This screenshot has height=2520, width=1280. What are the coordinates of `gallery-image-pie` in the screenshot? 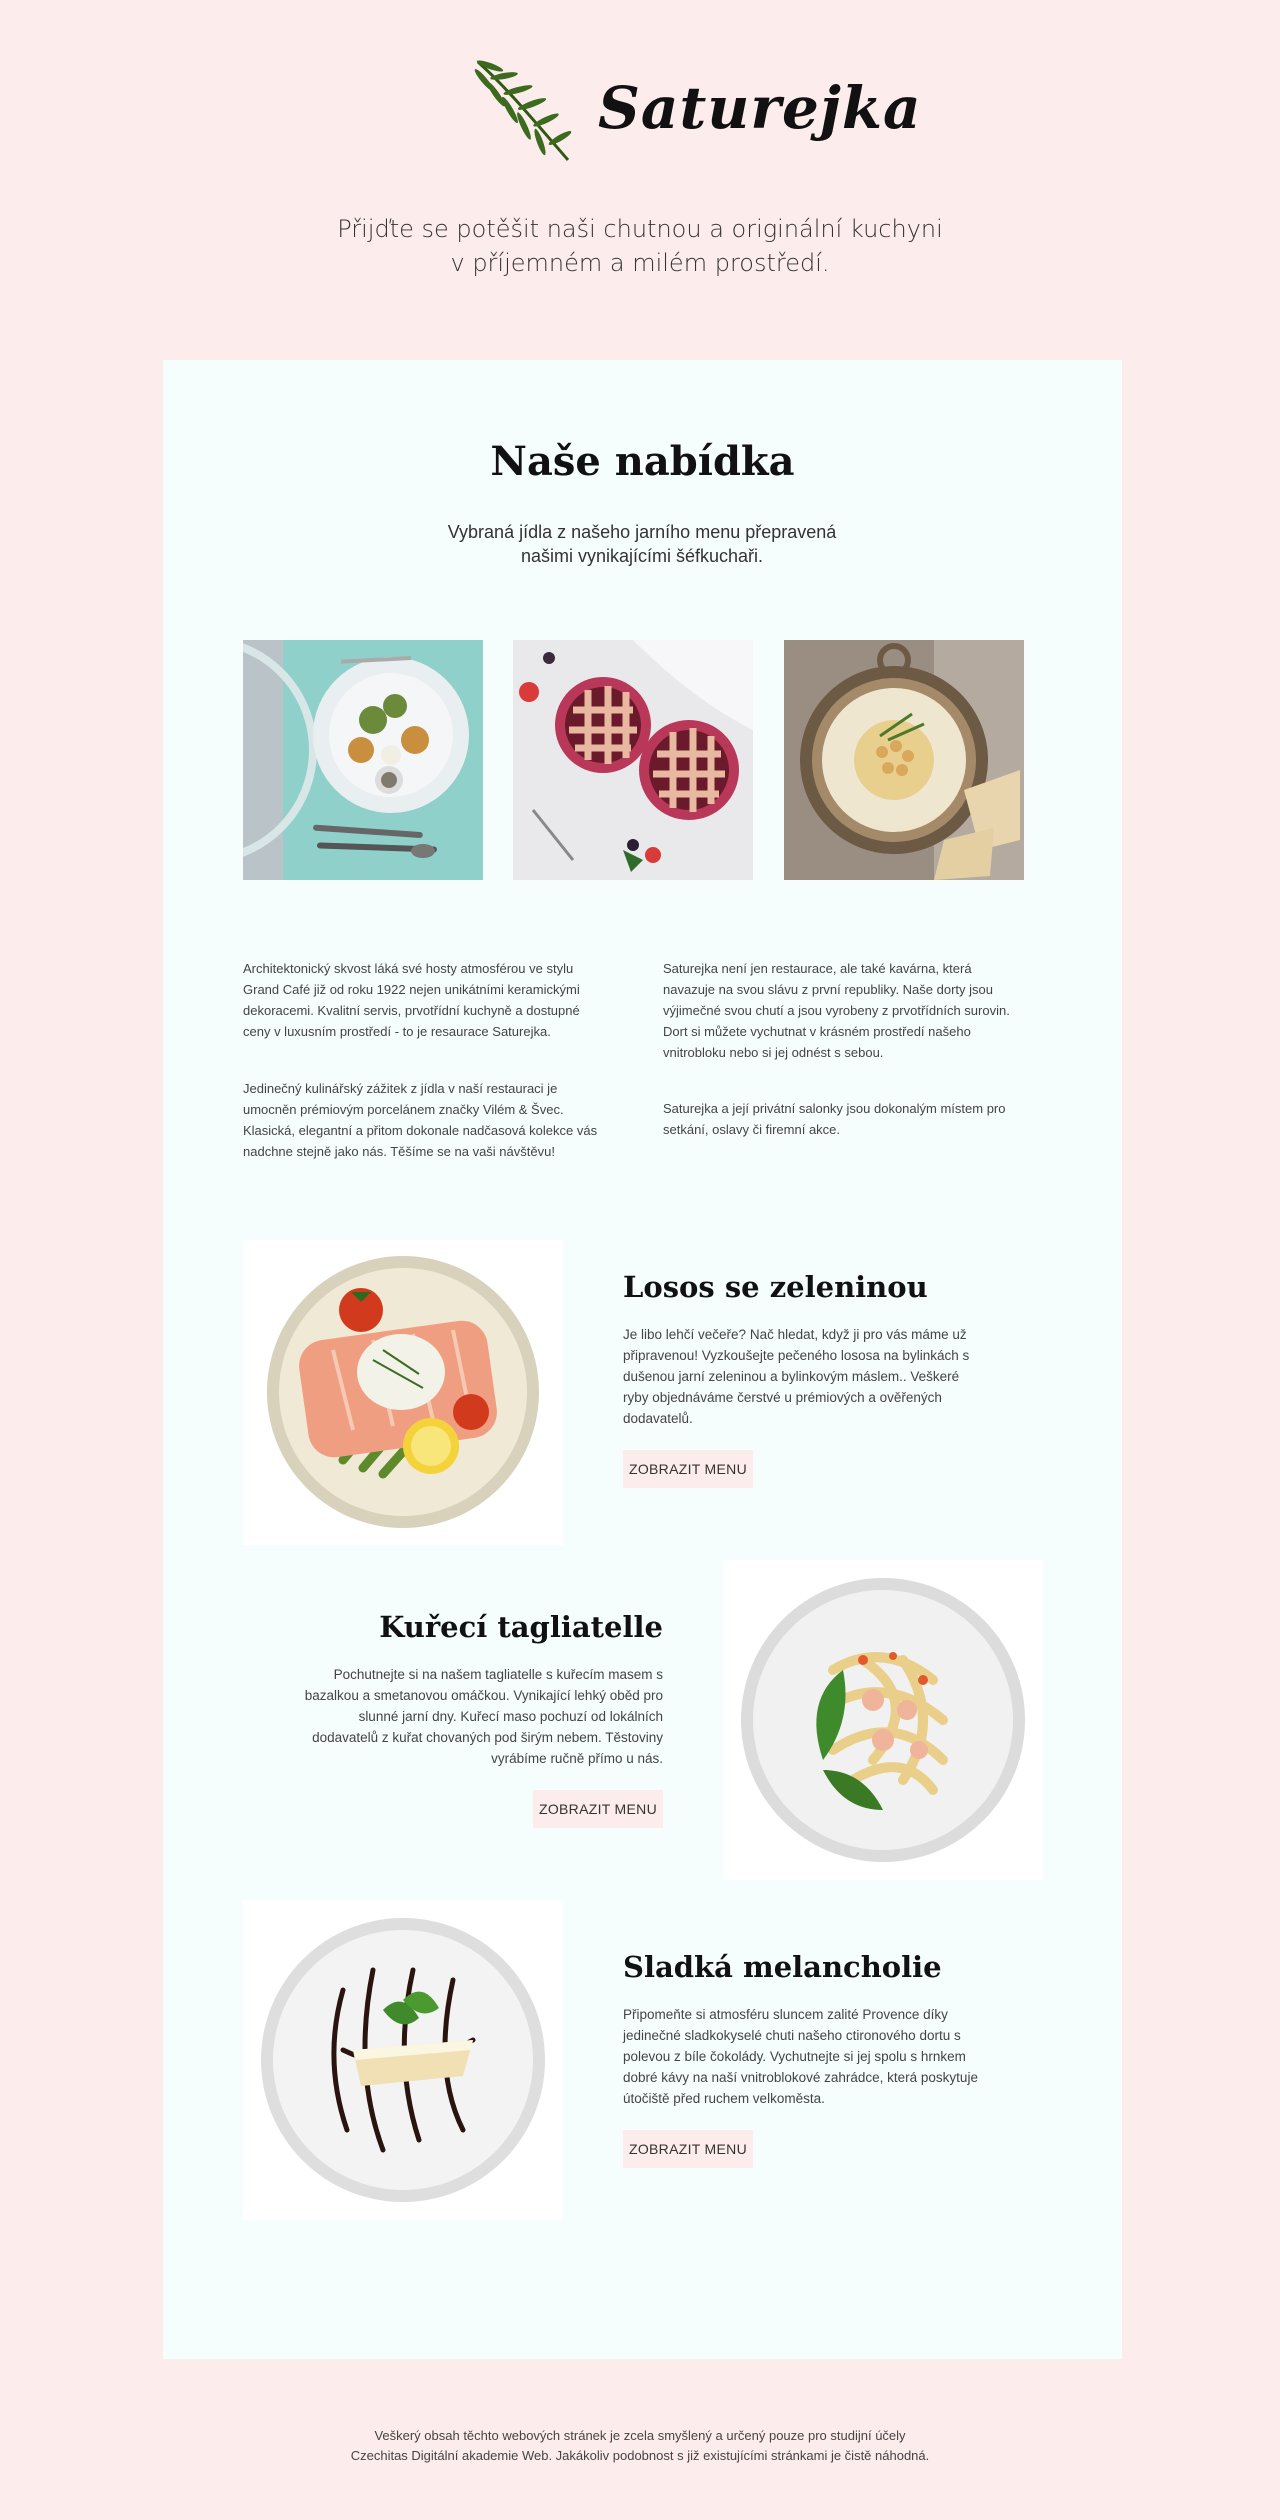 It's located at (633, 760).